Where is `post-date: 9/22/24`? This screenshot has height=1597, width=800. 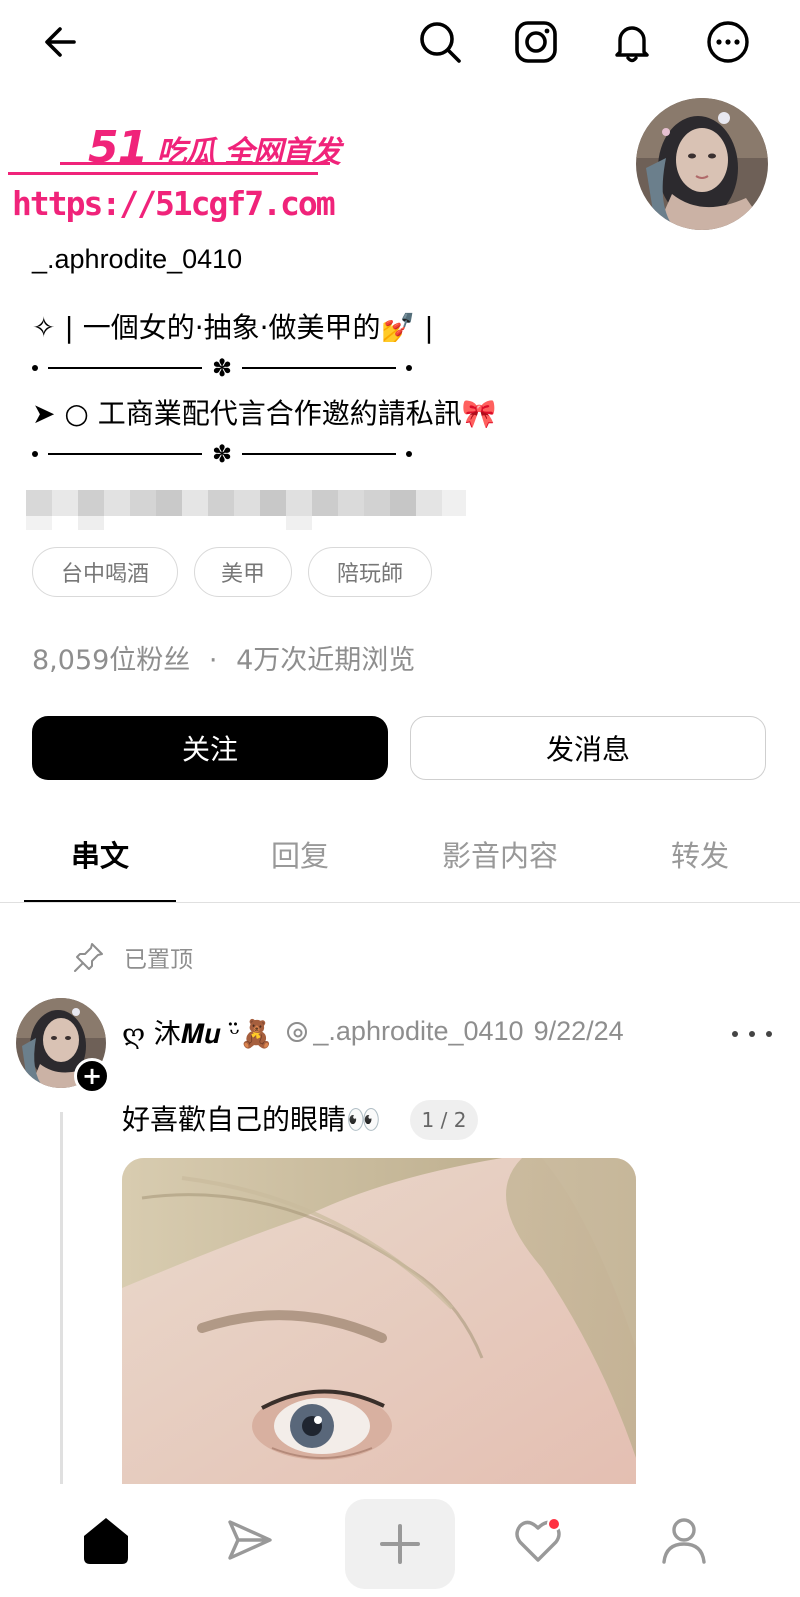
post-date: 9/22/24 is located at coordinates (578, 1031).